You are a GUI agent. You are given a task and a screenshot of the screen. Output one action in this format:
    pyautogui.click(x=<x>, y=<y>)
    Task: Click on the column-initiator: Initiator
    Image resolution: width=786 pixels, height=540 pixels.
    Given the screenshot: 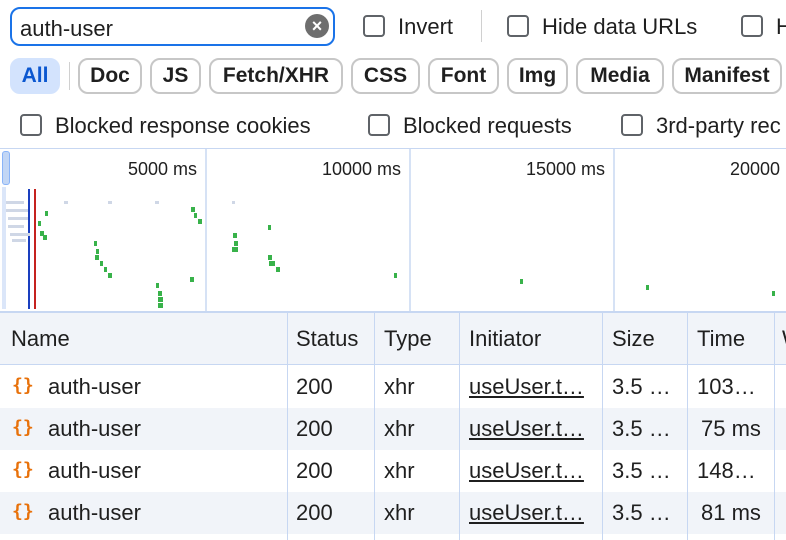 What is the action you would take?
    pyautogui.click(x=505, y=339)
    